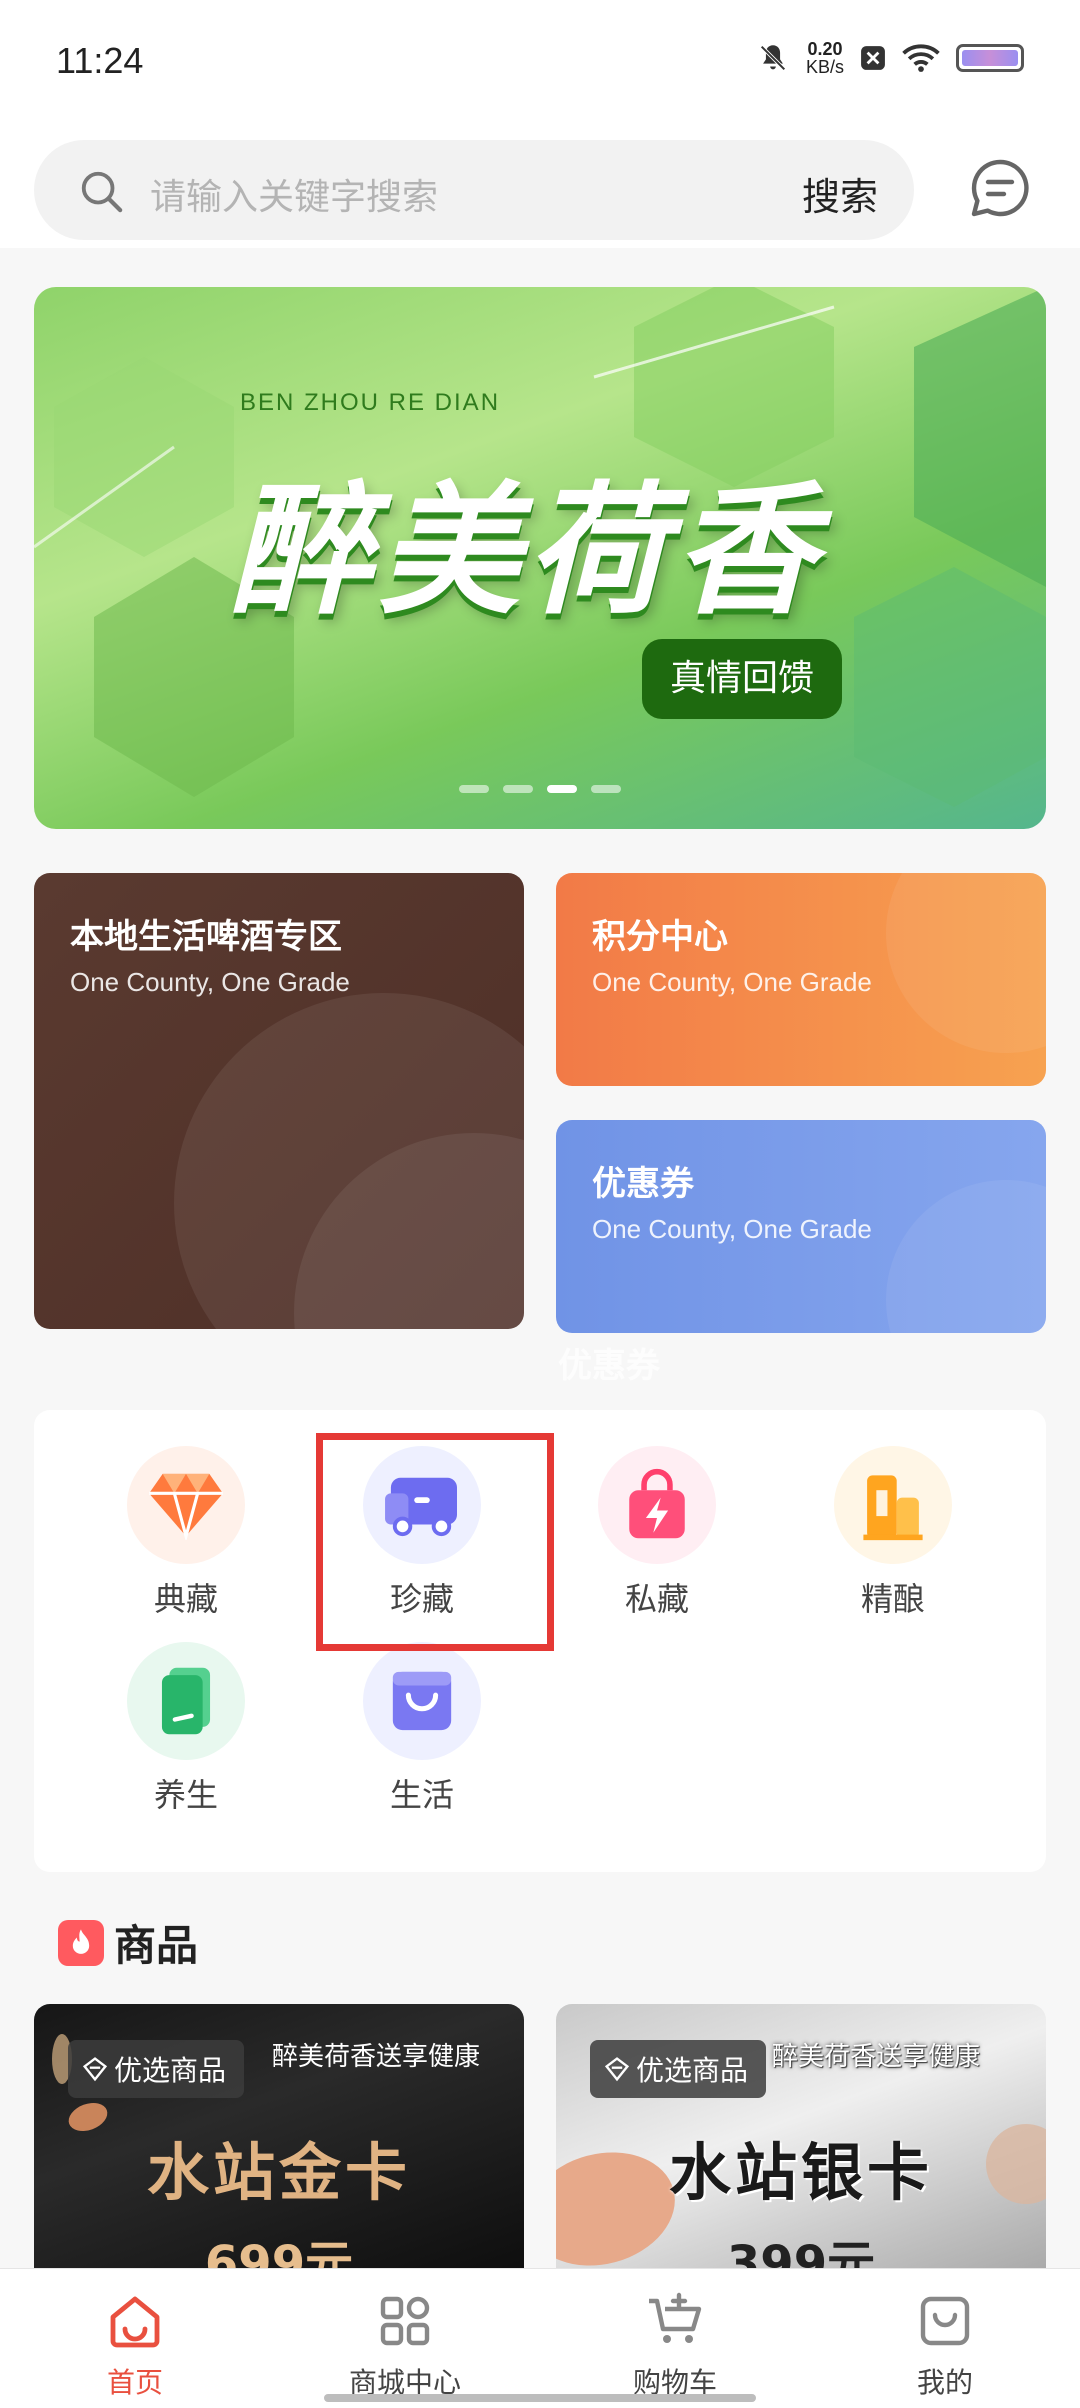 This screenshot has width=1080, height=2408. I want to click on basket-icon, so click(422, 1701).